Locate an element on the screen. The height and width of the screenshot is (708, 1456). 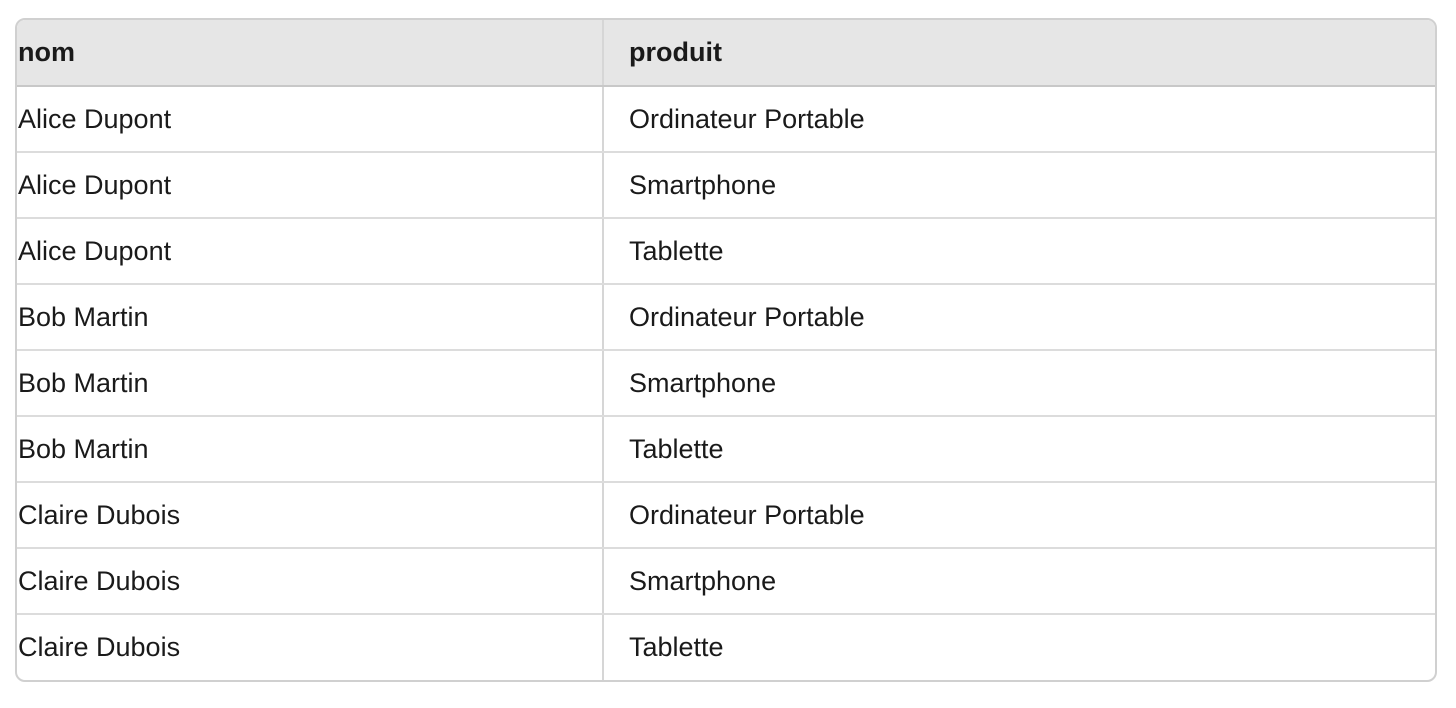
table-row: Alice Dupont Smartphone is located at coordinates (726, 185).